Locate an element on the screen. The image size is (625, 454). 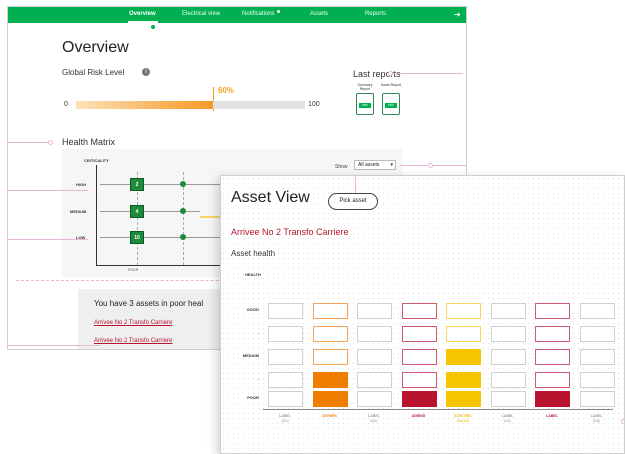
matrix-cell-low: 10 is located at coordinates (137, 237).